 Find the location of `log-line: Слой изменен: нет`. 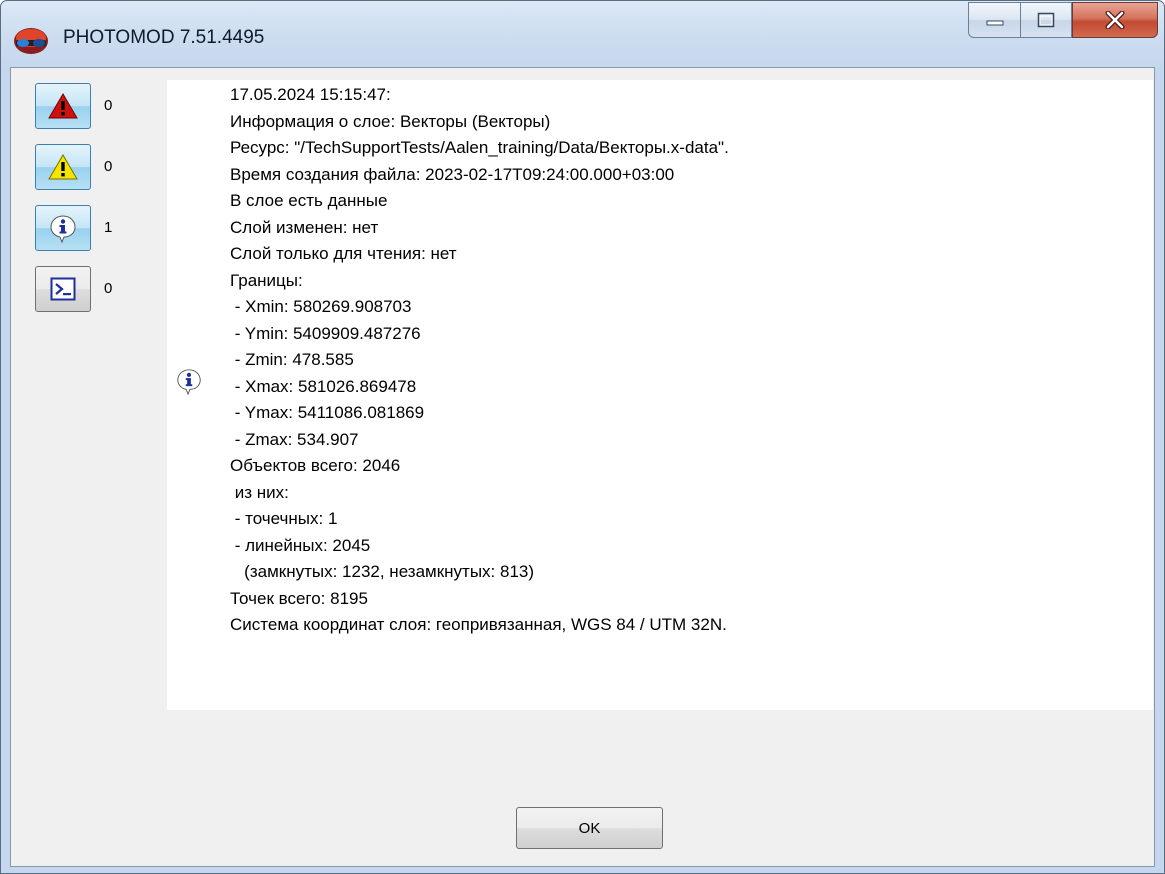

log-line: Слой изменен: нет is located at coordinates (304, 227).